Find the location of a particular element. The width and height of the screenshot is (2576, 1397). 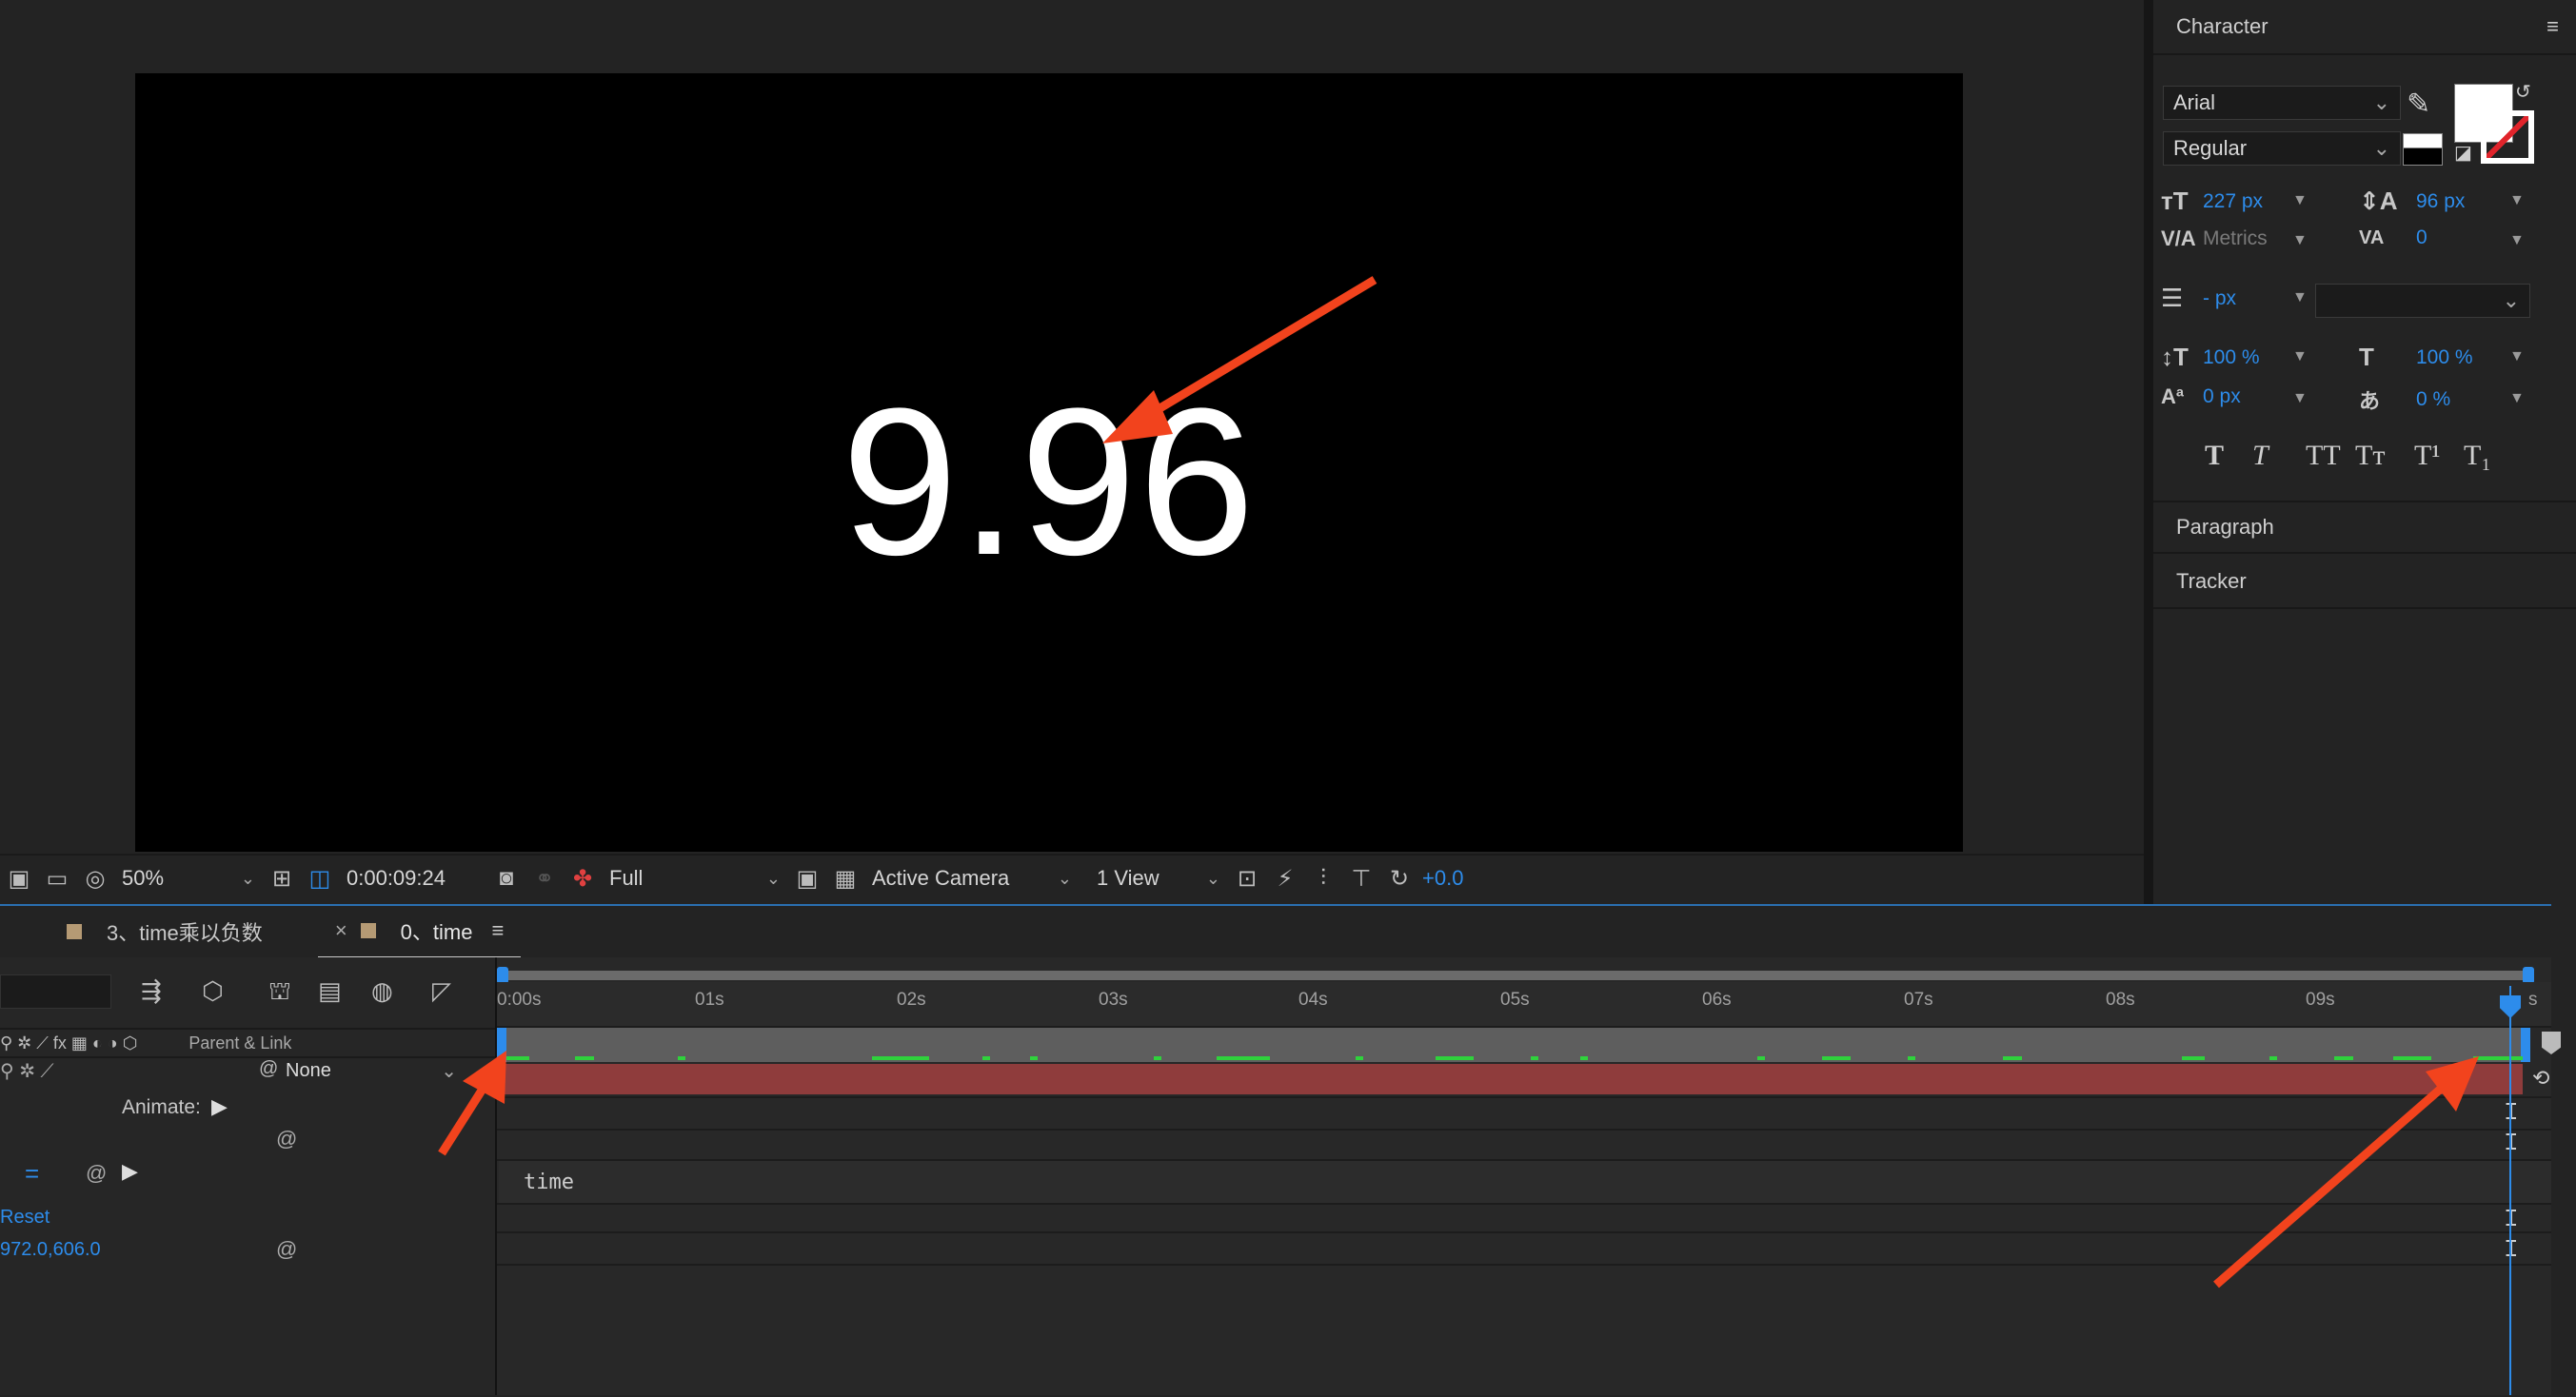

arrow-to-value is located at coordinates (1239, 359).